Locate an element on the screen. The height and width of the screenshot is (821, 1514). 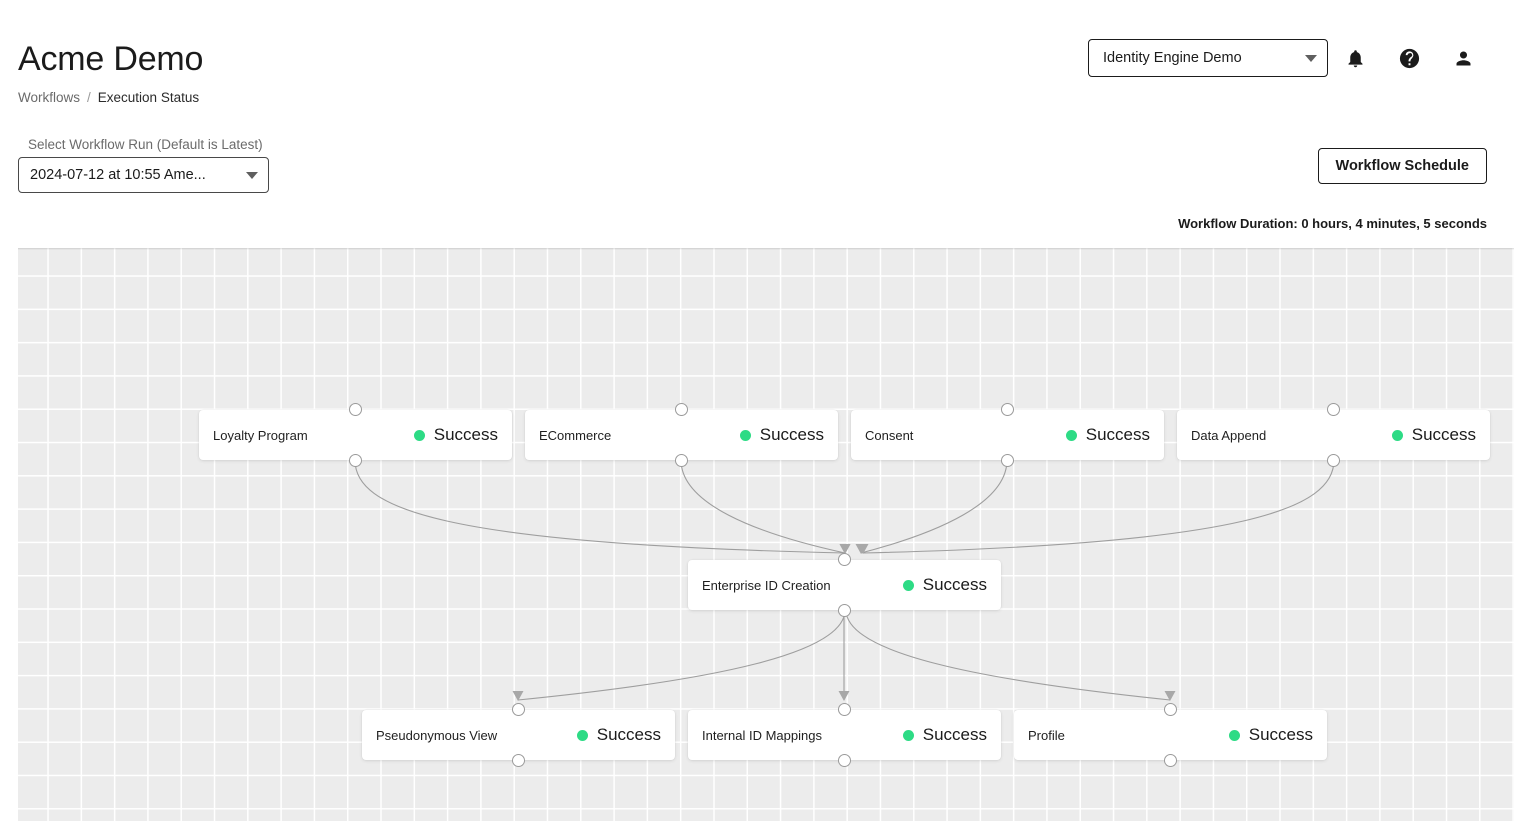
user-icon is located at coordinates (1463, 58).